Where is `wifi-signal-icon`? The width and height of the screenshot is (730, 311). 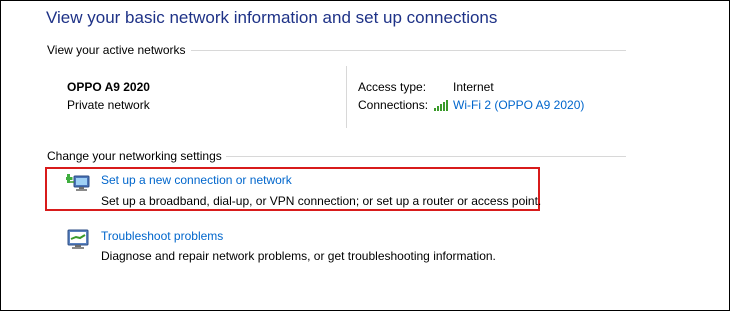
wifi-signal-icon is located at coordinates (441, 105).